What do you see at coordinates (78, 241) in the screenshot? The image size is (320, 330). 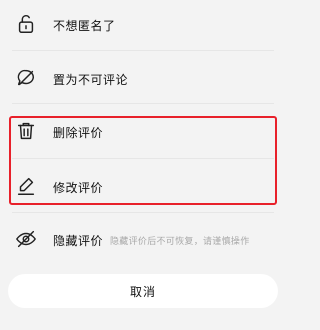 I see `menu-item-label: 隐藏评价` at bounding box center [78, 241].